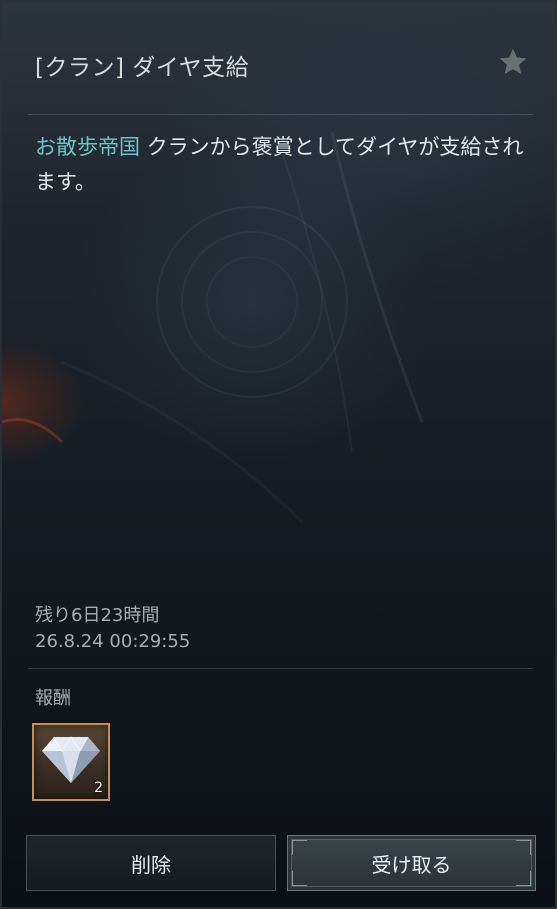 This screenshot has height=909, width=557. What do you see at coordinates (53, 698) in the screenshot?
I see `reward-label: 報酬` at bounding box center [53, 698].